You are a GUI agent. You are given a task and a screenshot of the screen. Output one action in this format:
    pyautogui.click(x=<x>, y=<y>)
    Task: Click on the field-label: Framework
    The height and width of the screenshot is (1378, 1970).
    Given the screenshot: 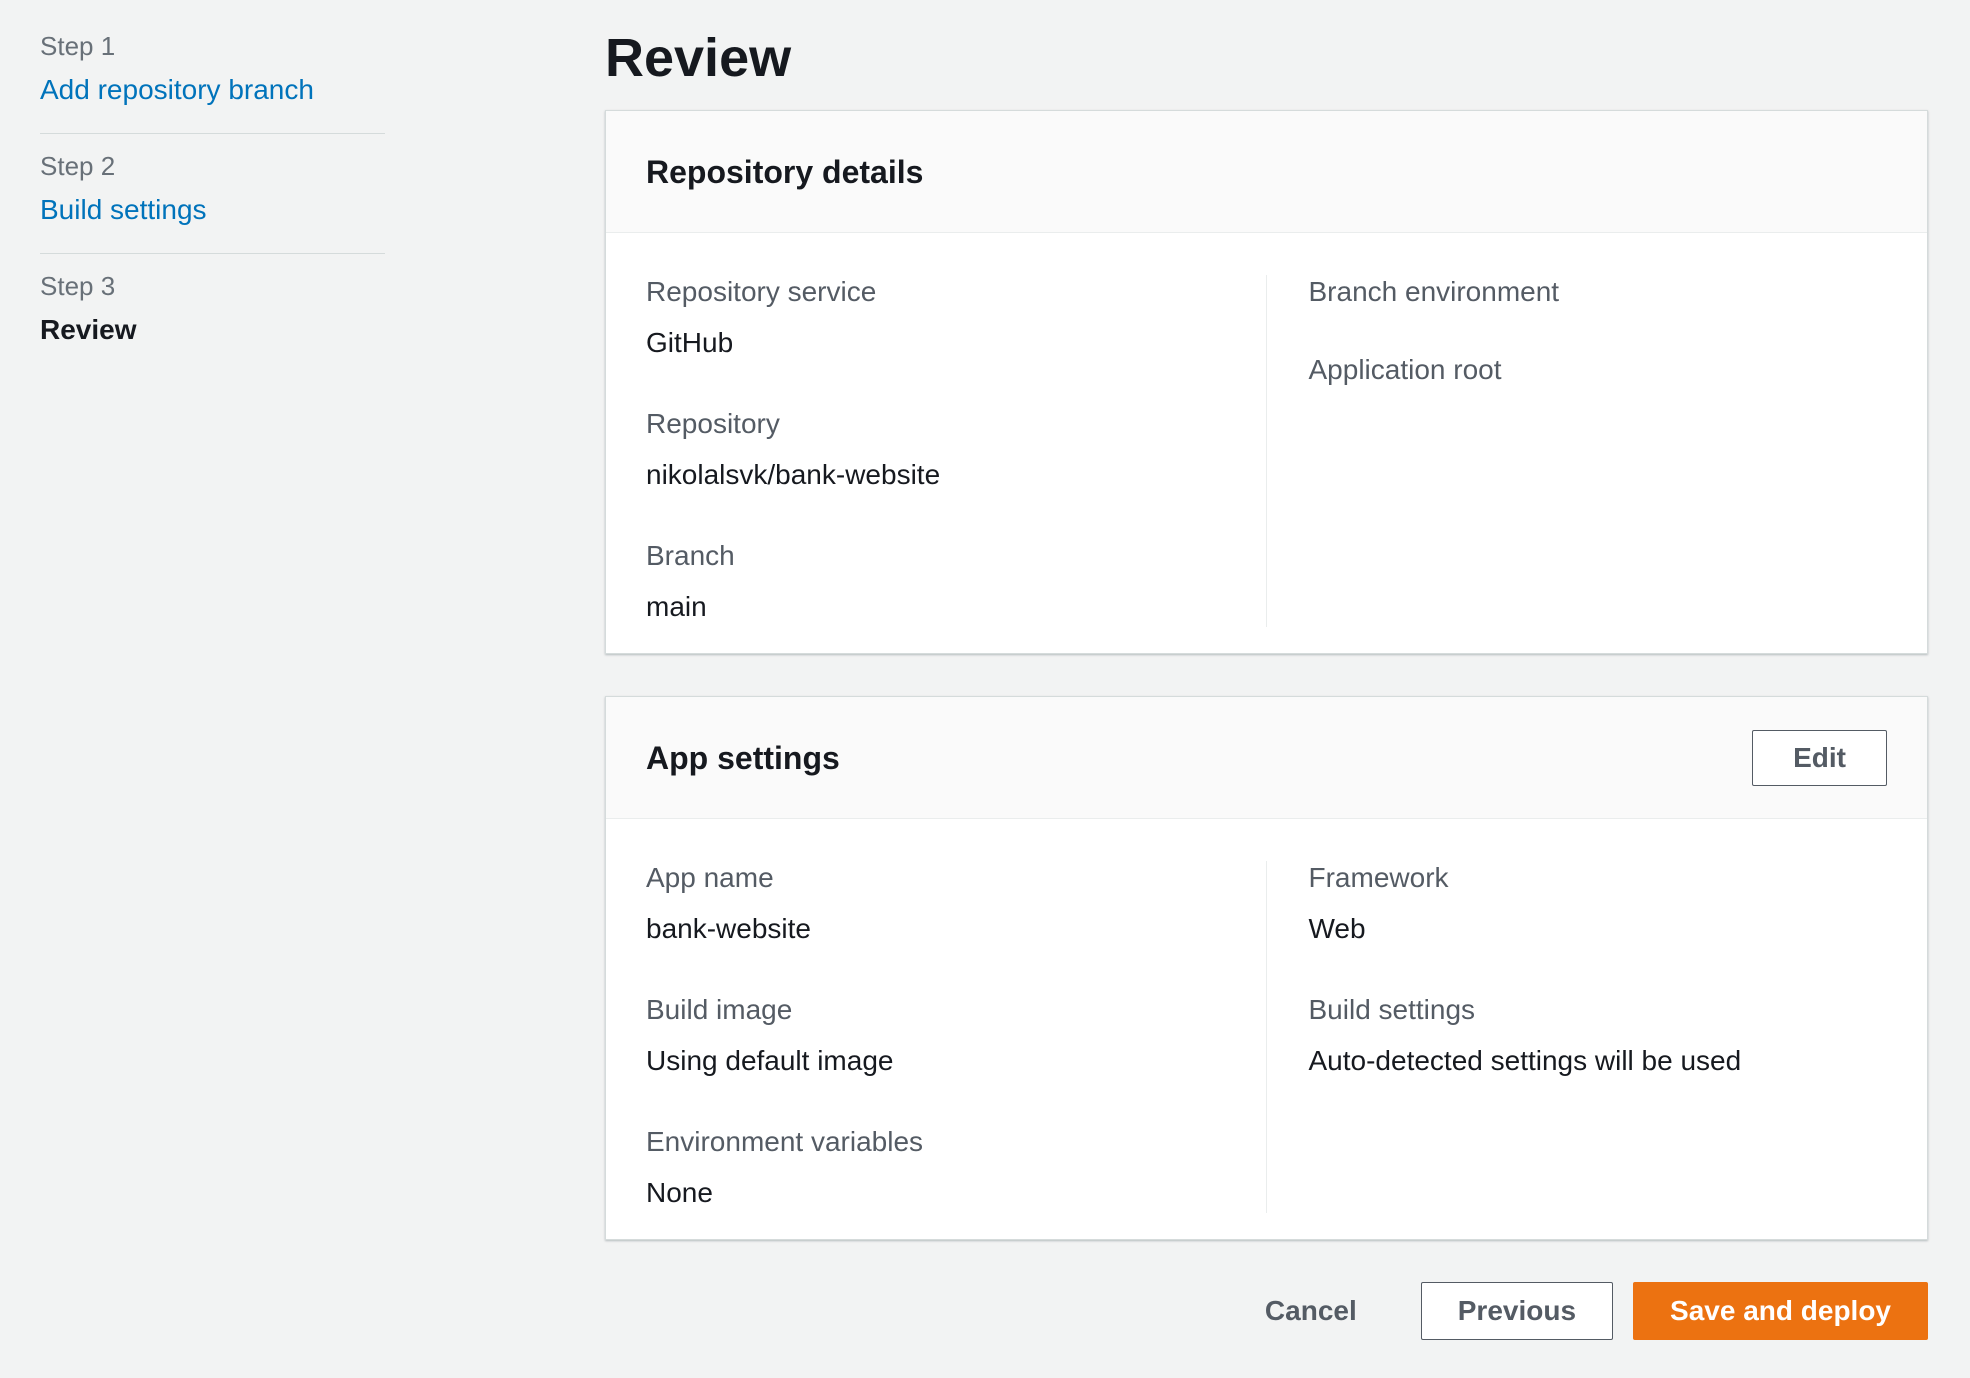 What is the action you would take?
    pyautogui.click(x=1378, y=877)
    